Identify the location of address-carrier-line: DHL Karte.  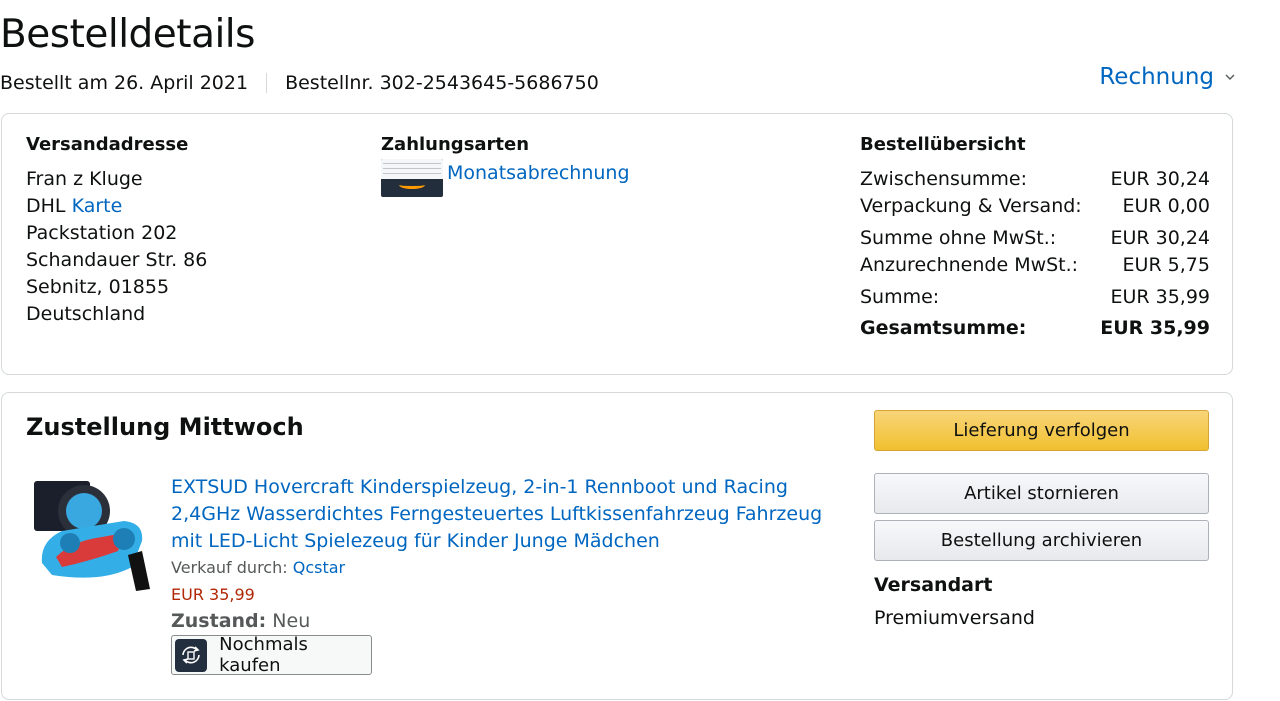
(116, 206).